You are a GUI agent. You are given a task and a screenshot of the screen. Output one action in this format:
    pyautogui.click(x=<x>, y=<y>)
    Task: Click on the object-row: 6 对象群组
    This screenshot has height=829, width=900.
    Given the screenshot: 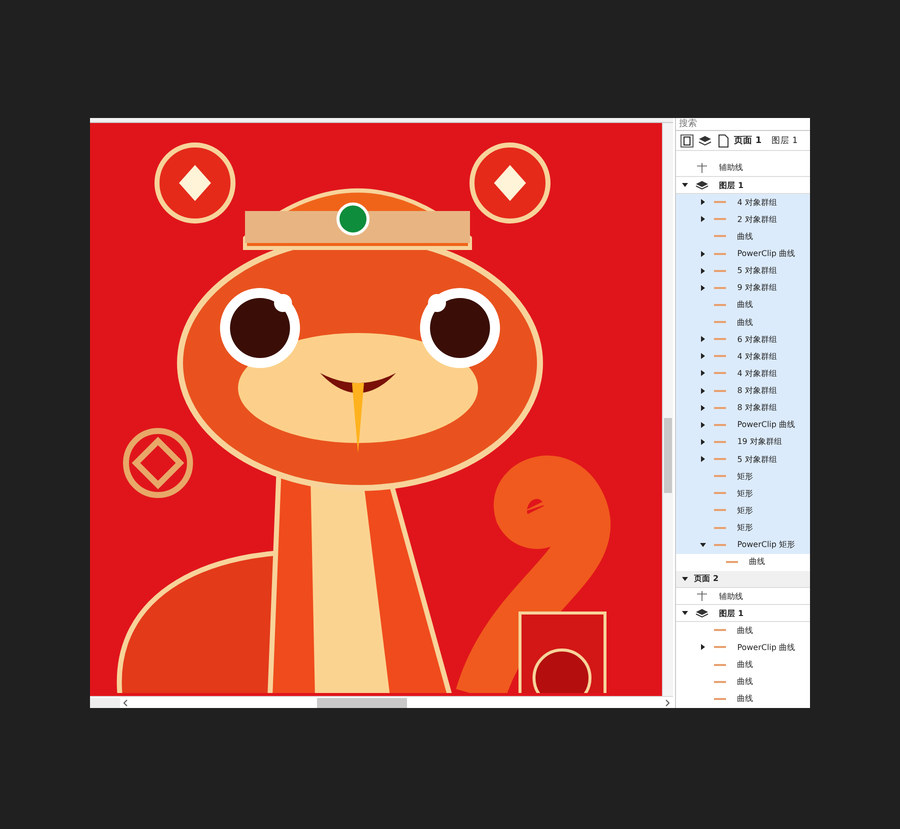 What is the action you would take?
    pyautogui.click(x=743, y=339)
    